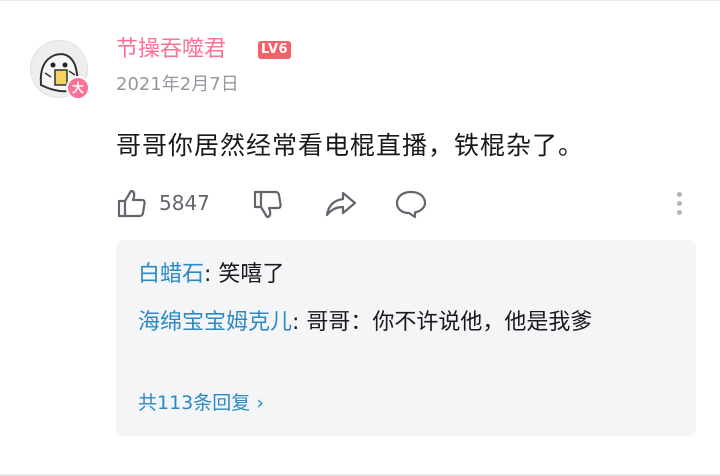  I want to click on comment-icon, so click(411, 204).